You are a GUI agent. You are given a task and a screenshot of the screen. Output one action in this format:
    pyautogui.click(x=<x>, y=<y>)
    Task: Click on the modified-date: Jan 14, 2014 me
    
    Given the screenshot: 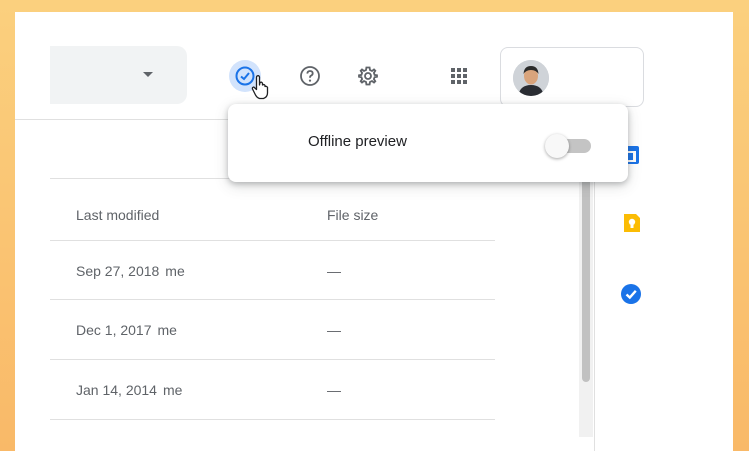 What is the action you would take?
    pyautogui.click(x=129, y=390)
    